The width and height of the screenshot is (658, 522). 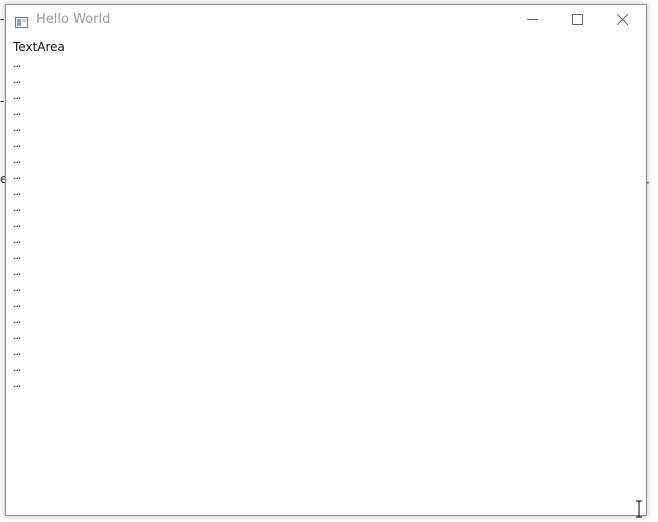 I want to click on close-button, so click(x=622, y=19).